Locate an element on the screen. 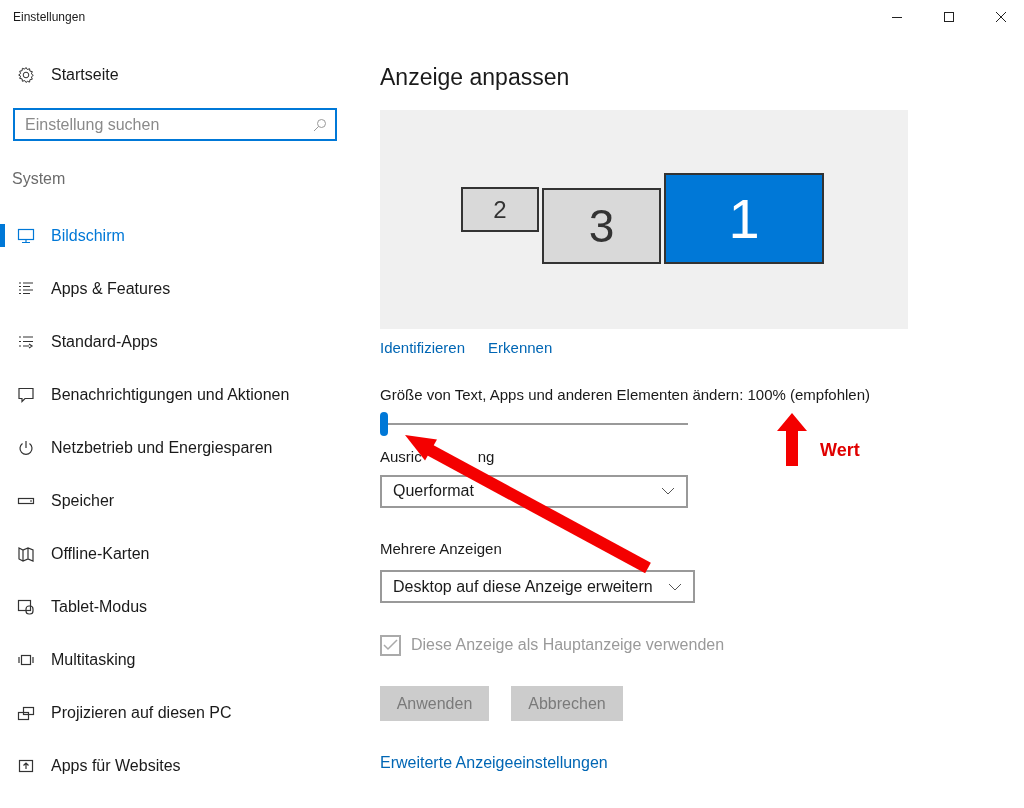 The image size is (1024, 808). window-title: Einstellungen is located at coordinates (49, 17).